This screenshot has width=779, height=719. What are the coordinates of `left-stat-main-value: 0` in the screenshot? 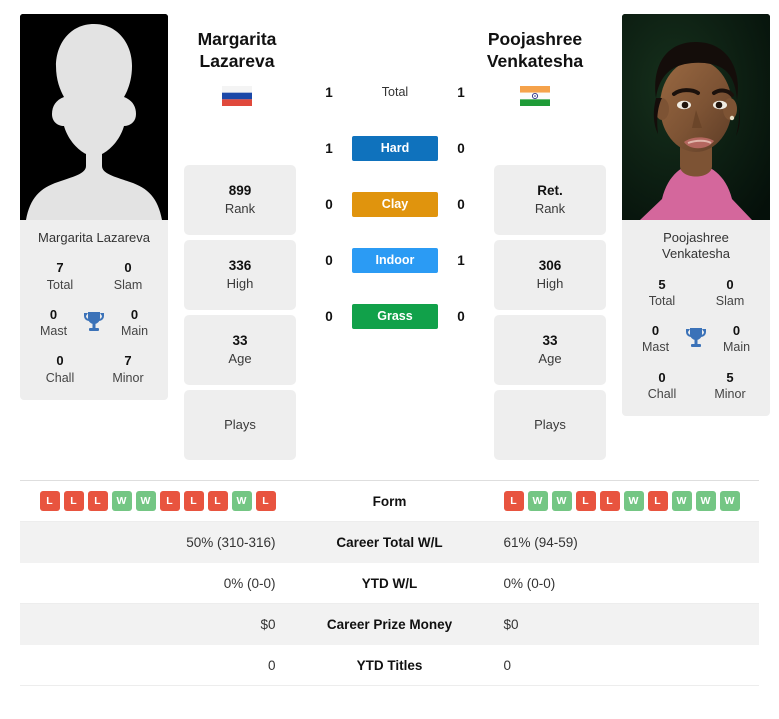 It's located at (134, 314).